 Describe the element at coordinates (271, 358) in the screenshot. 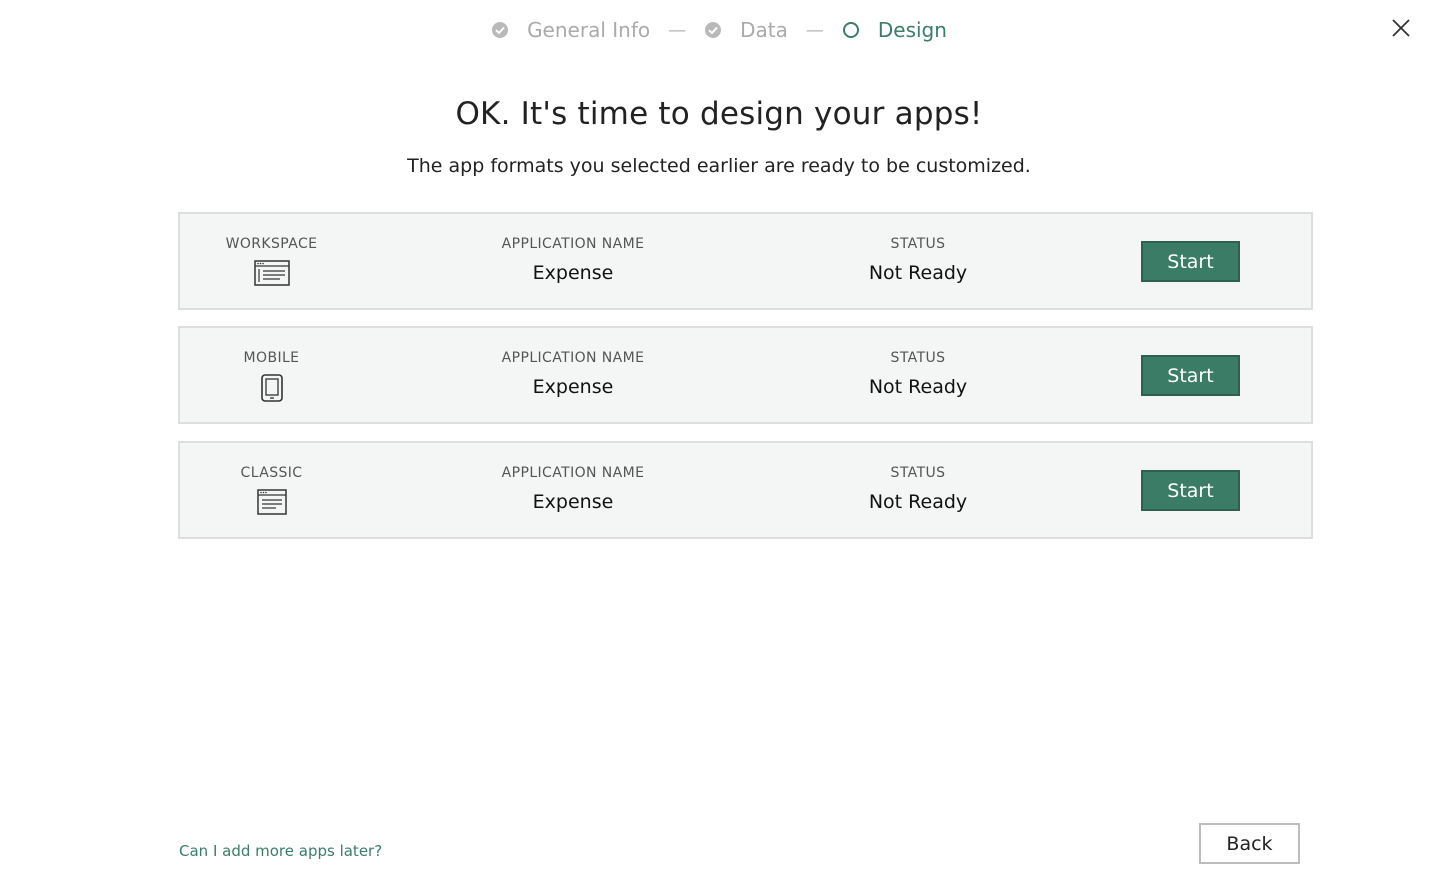

I see `format-label: MOBILE` at that location.